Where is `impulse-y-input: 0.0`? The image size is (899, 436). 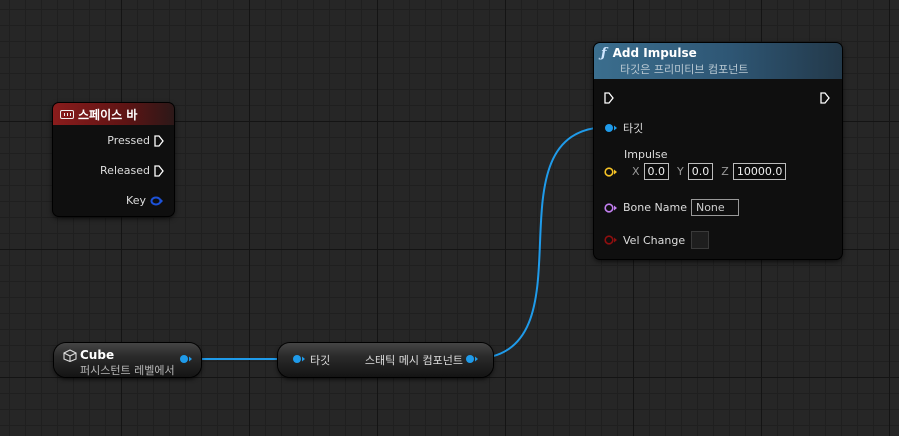
impulse-y-input: 0.0 is located at coordinates (700, 171).